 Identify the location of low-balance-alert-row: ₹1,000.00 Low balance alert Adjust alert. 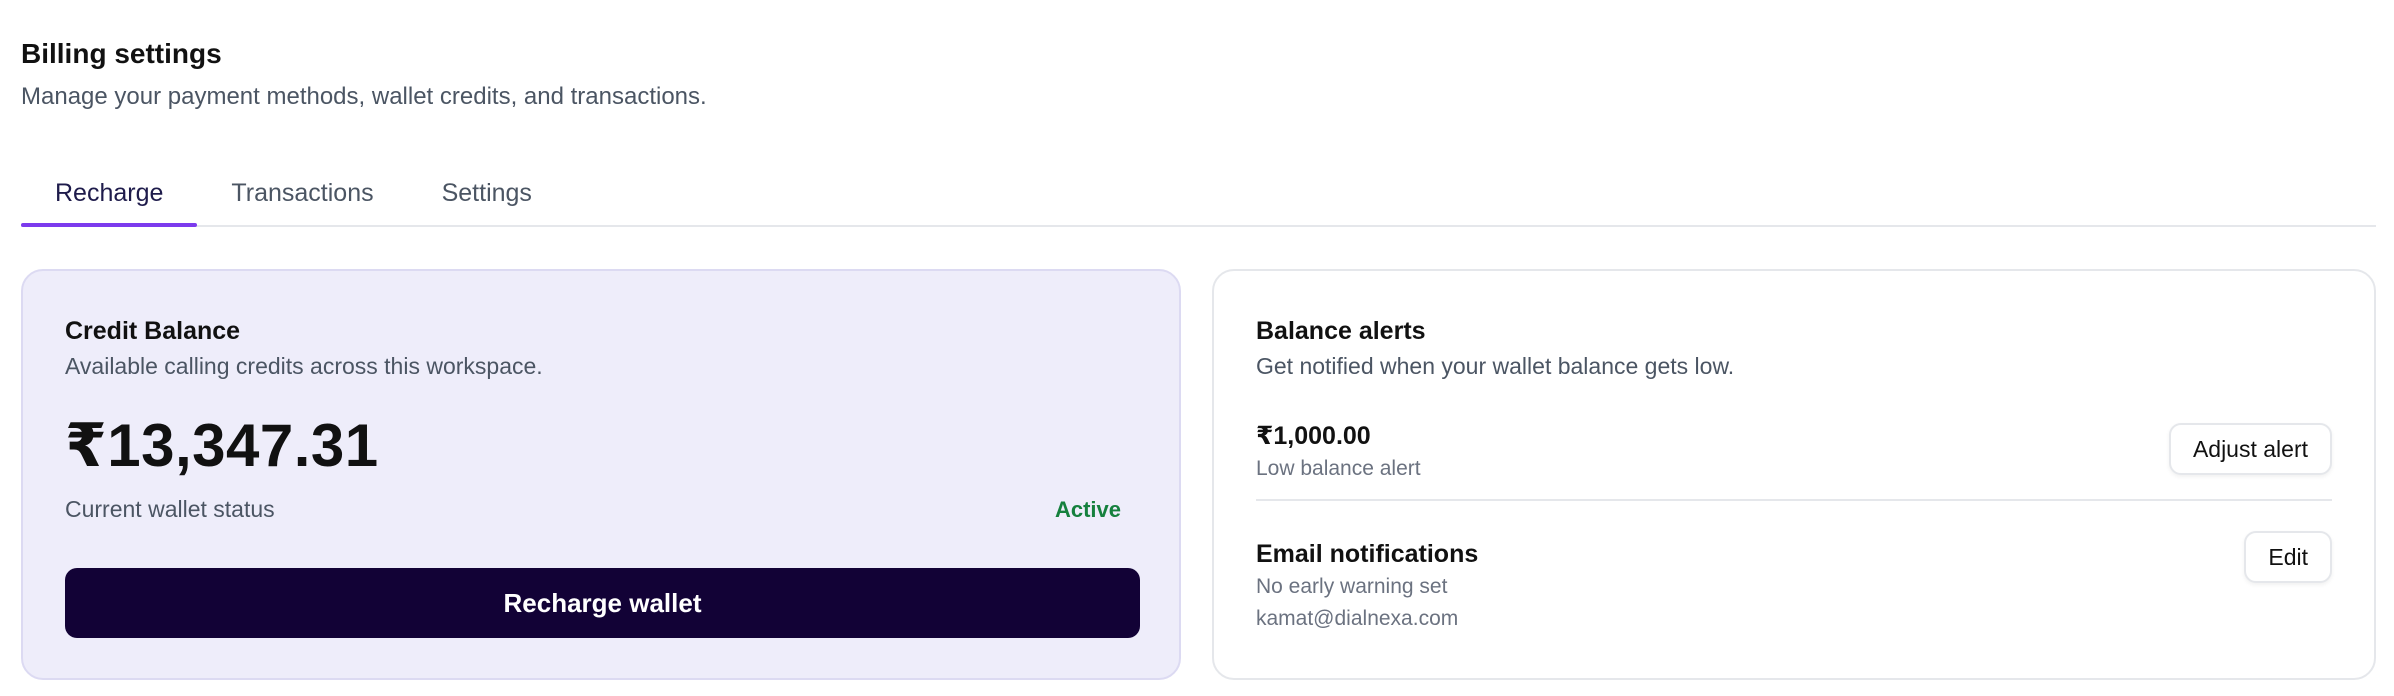
(1794, 460).